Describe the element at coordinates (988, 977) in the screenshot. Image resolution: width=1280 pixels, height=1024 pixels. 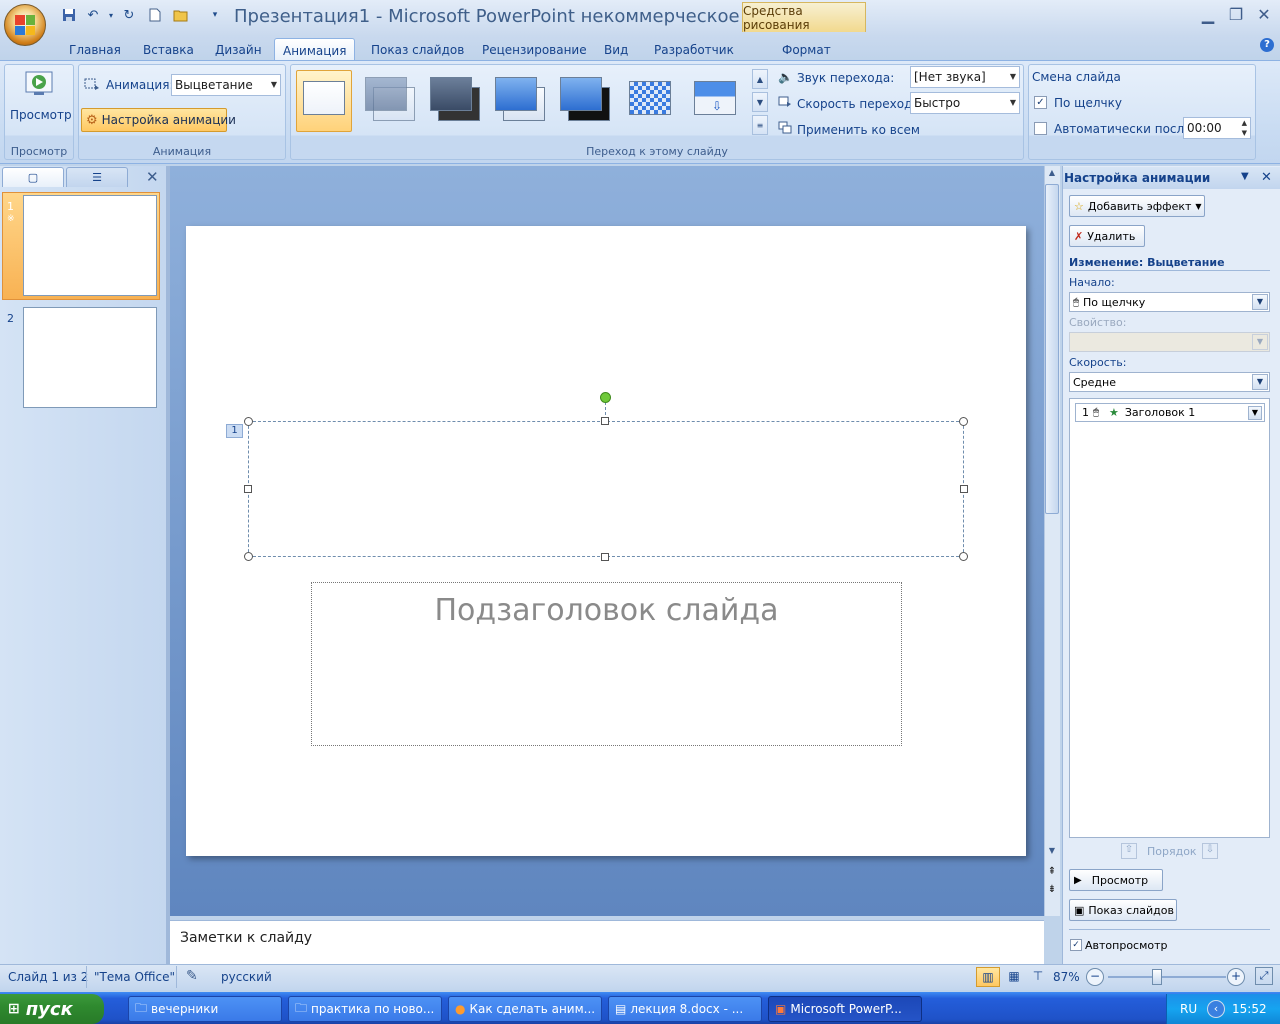
I see `normal-view-icon: ▥` at that location.